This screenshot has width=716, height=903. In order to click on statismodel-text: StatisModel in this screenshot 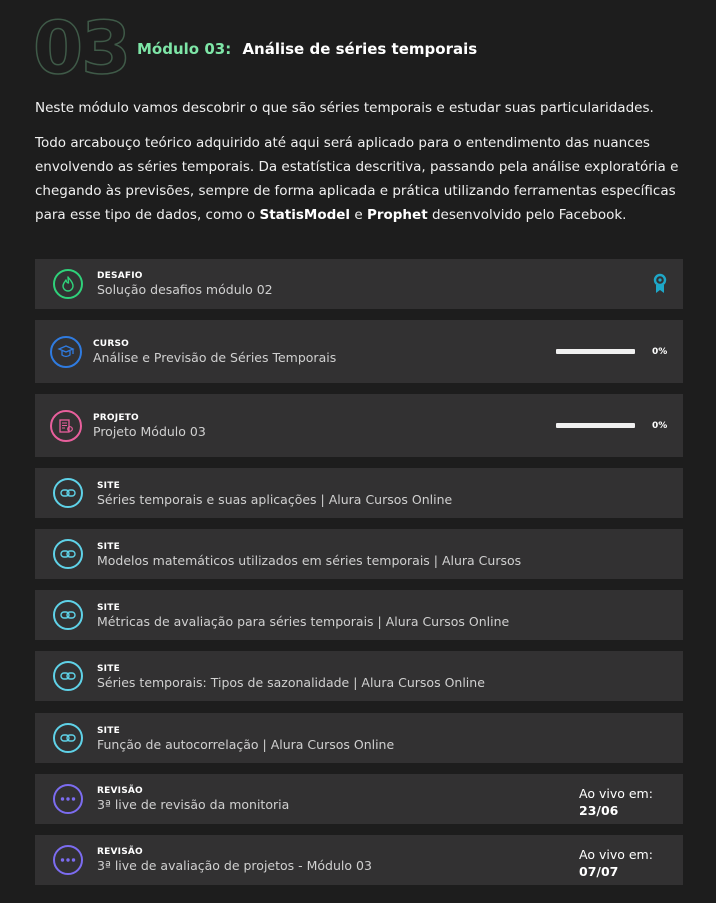, I will do `click(305, 215)`.